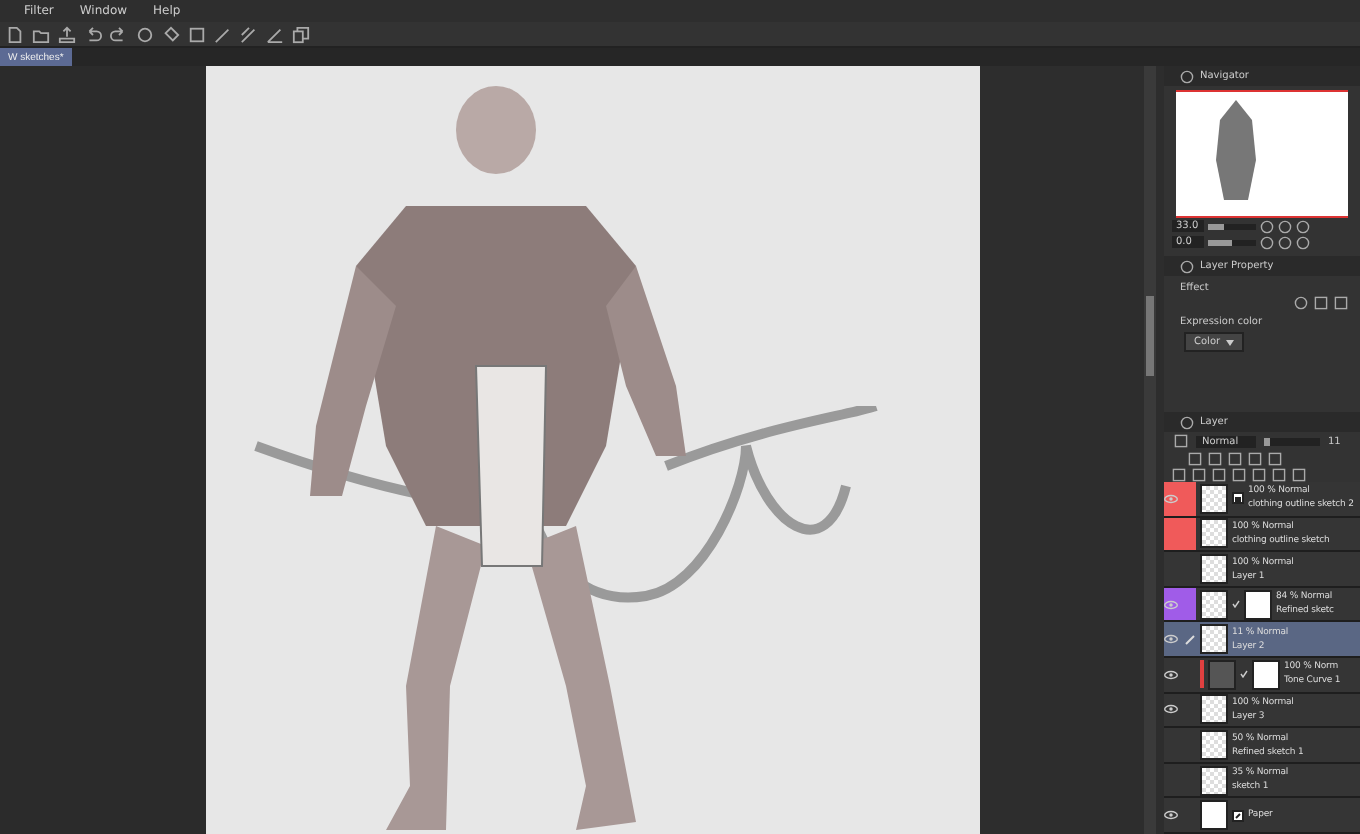 The width and height of the screenshot is (1360, 834). What do you see at coordinates (1150, 450) in the screenshot?
I see `scrollbar` at bounding box center [1150, 450].